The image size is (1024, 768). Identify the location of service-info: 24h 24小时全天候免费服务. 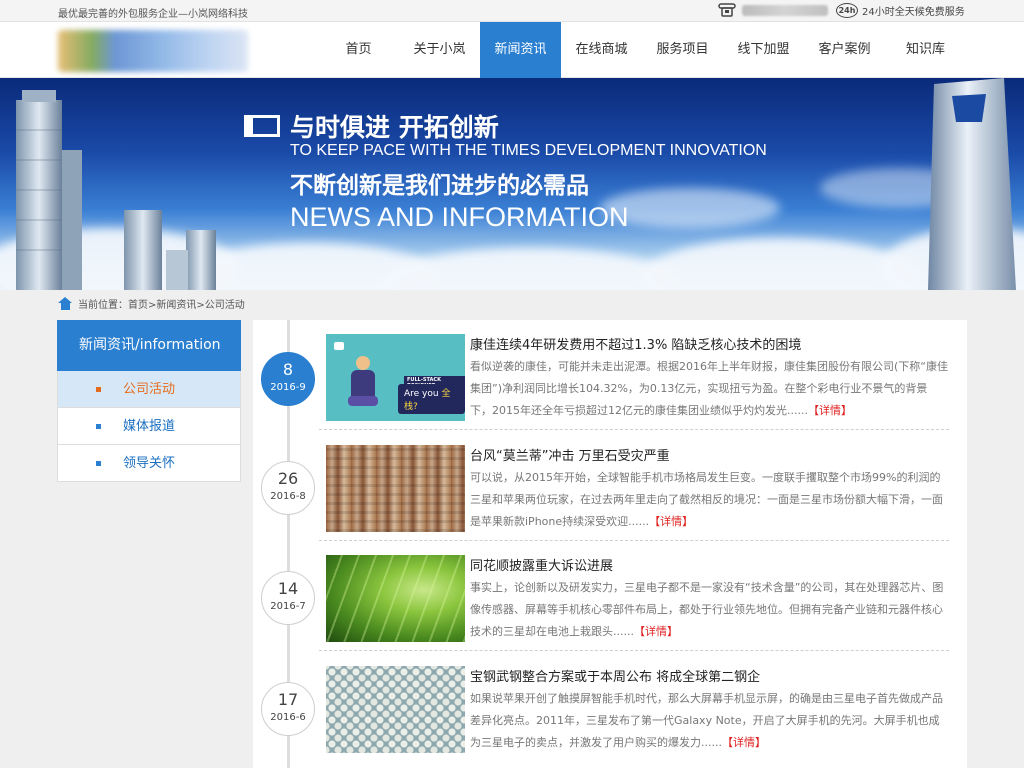
(900, 10).